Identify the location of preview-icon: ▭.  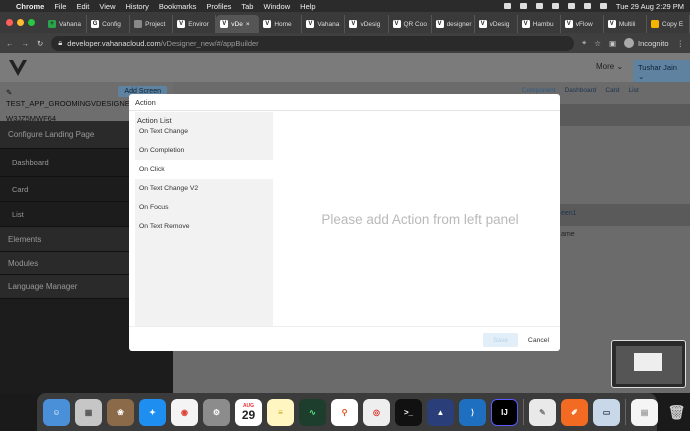
(606, 412).